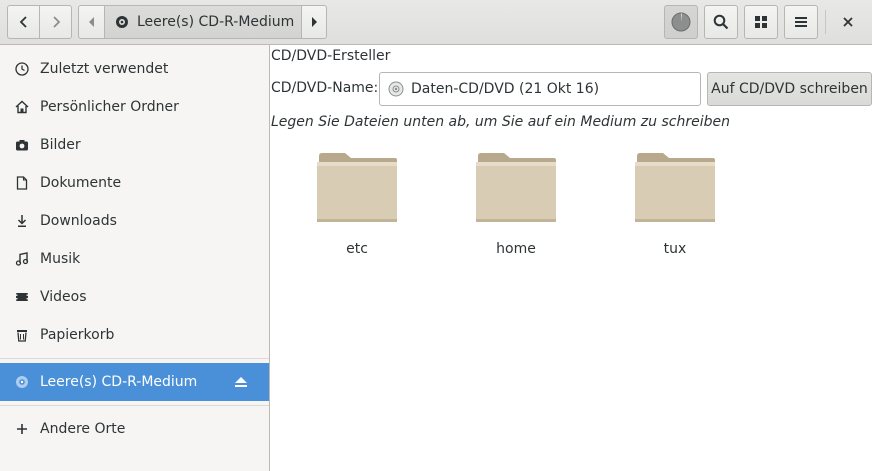 Image resolution: width=872 pixels, height=471 pixels. What do you see at coordinates (81, 183) in the screenshot?
I see `sidebar-item-label: Dokumente` at bounding box center [81, 183].